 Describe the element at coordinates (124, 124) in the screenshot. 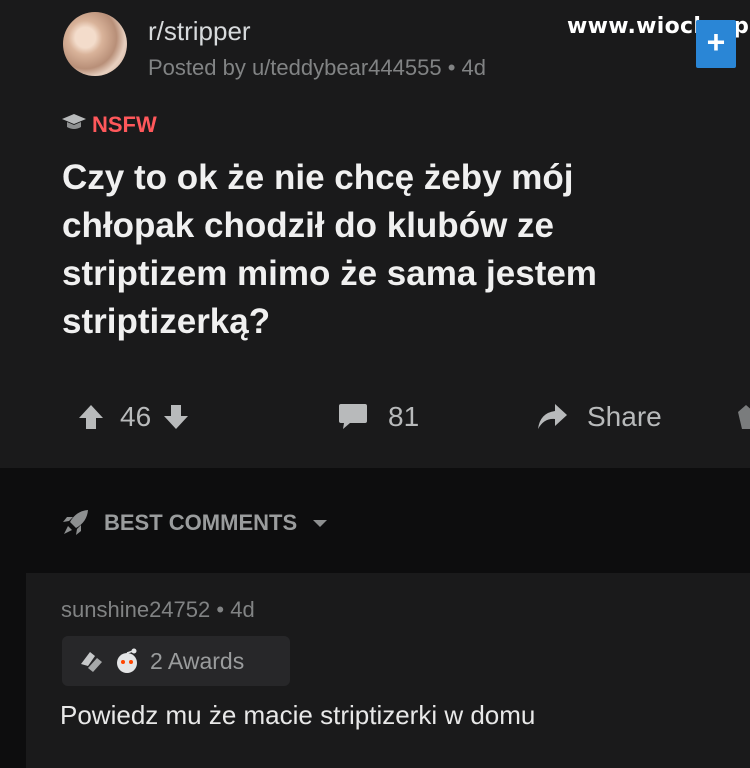

I see `nsfw-tag: NSFW` at that location.